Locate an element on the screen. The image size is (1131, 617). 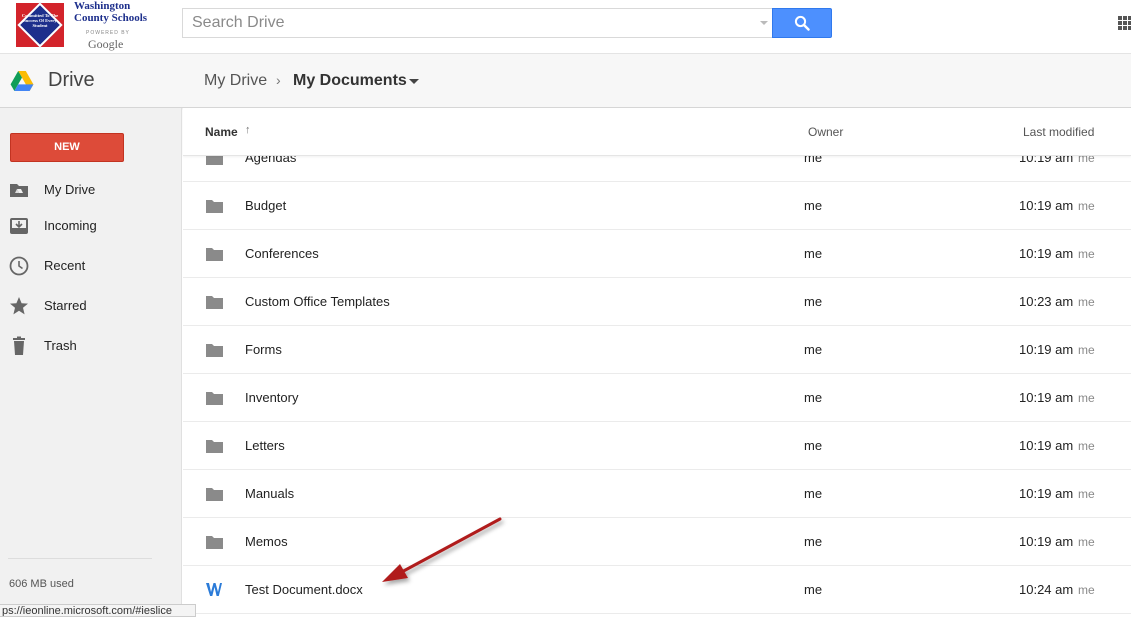
incoming-tray-icon is located at coordinates (19, 226).